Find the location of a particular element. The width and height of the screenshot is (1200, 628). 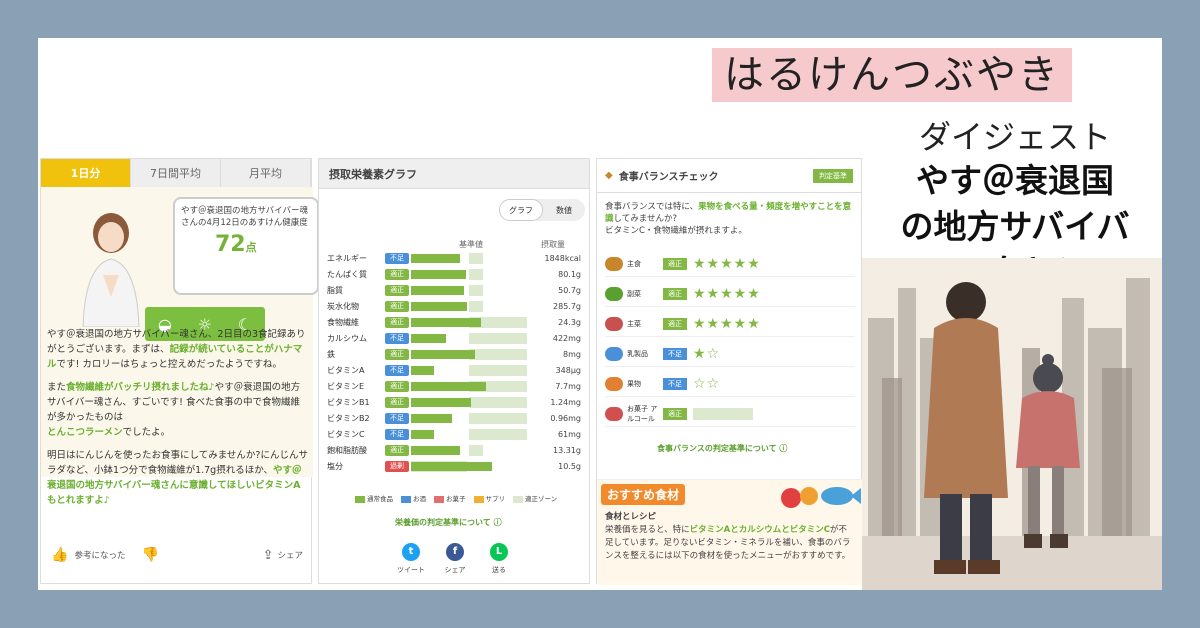

score-bubble: やす＠衰退国の地方サバイバー魂さんの4月12日のあすけん健康度 72点 is located at coordinates (246, 246).